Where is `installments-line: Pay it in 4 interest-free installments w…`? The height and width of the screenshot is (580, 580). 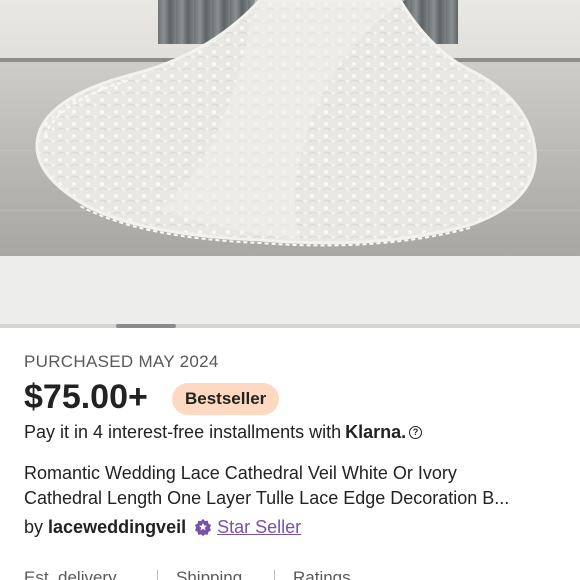 installments-line: Pay it in 4 interest-free installments w… is located at coordinates (223, 432).